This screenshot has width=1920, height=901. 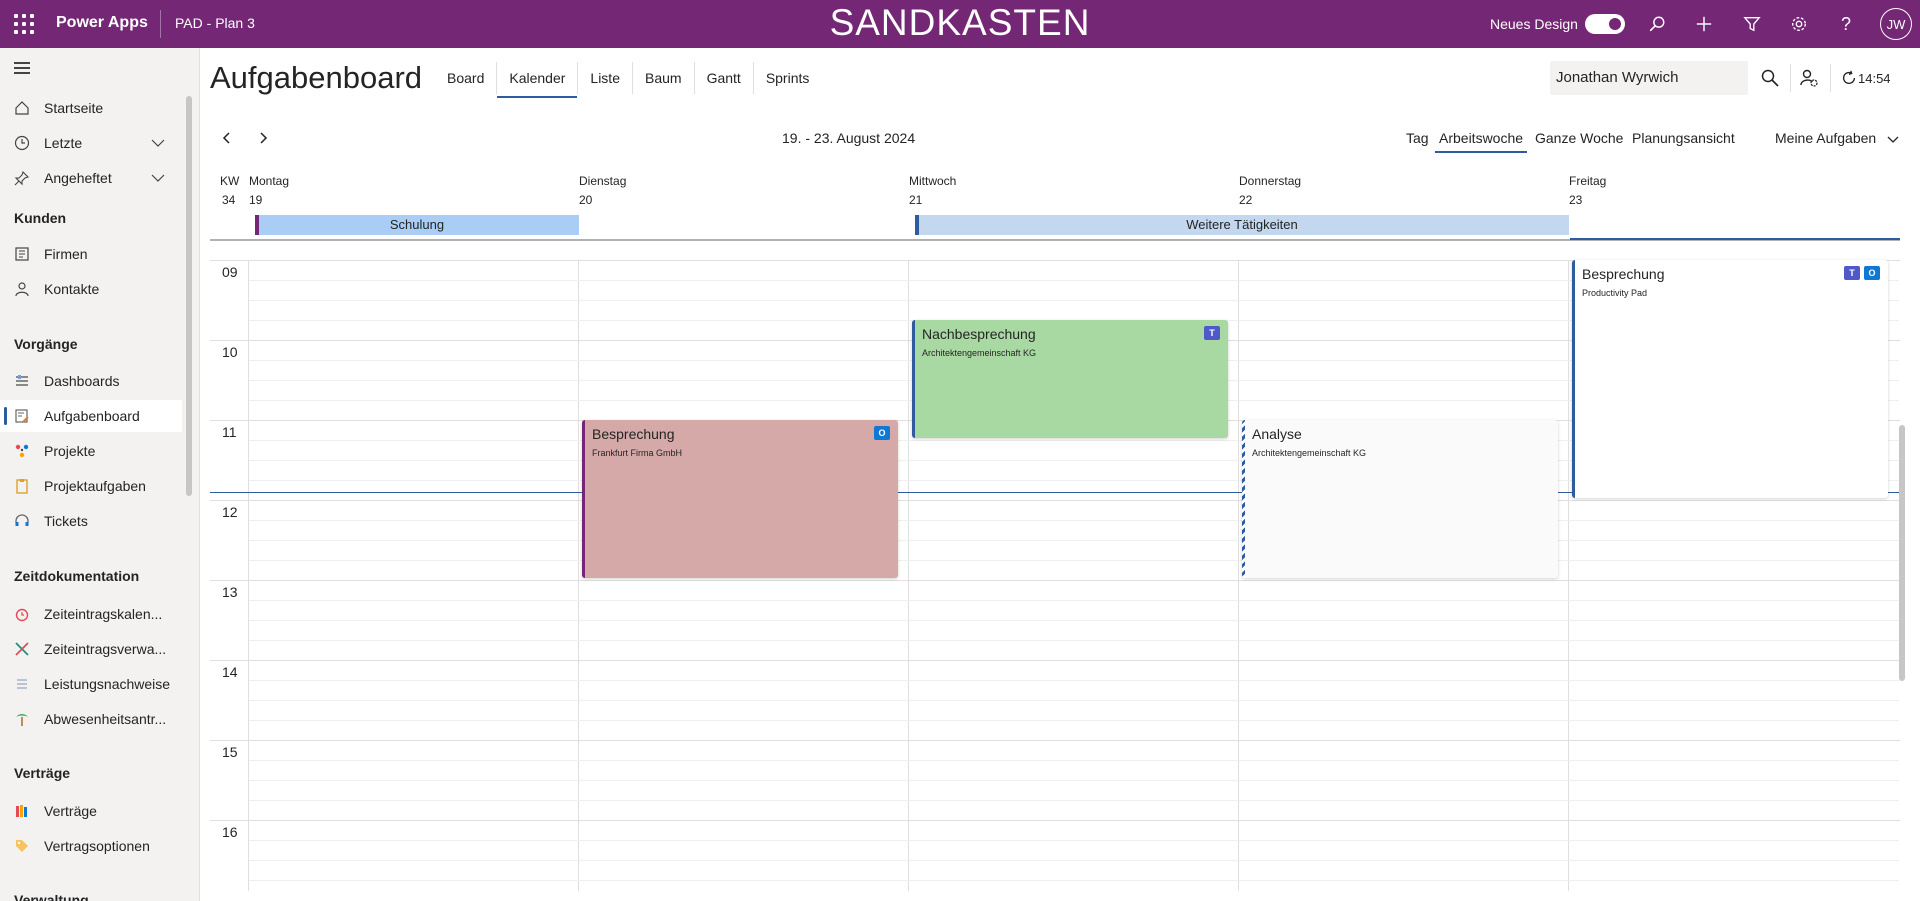 What do you see at coordinates (1862, 273) in the screenshot?
I see `event-icons: TO` at bounding box center [1862, 273].